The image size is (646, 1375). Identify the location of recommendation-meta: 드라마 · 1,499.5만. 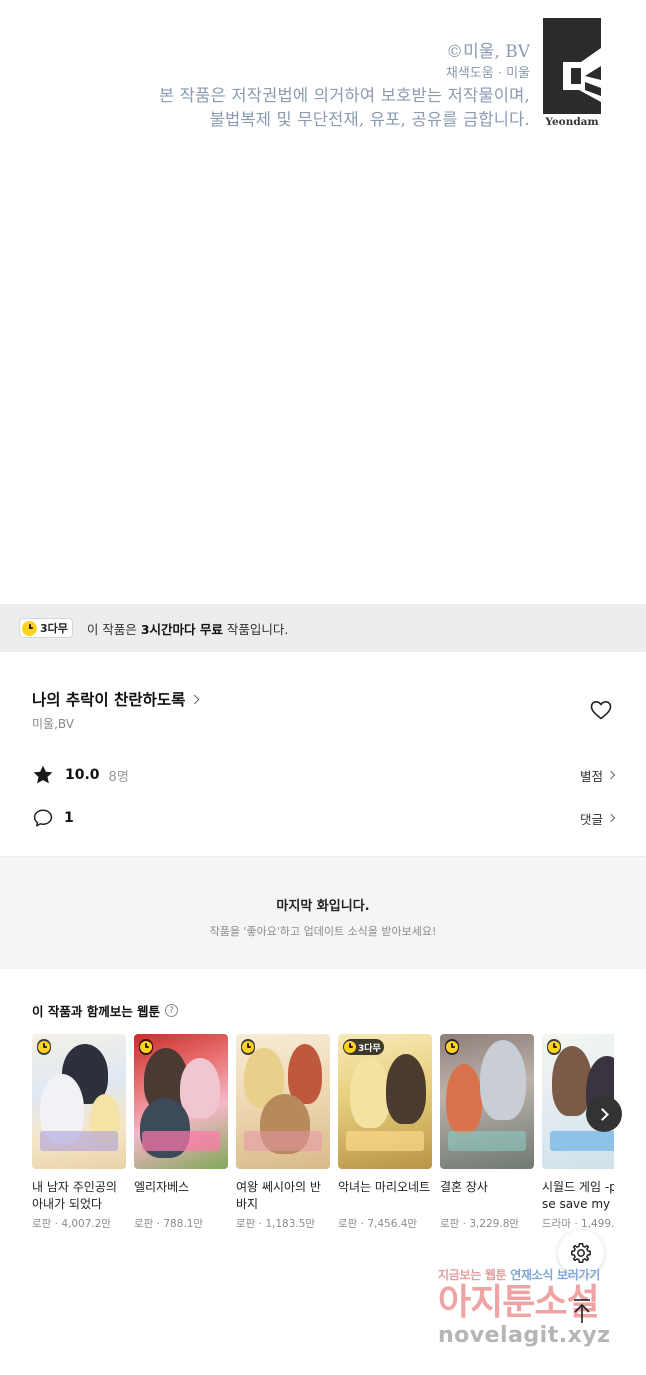
(578, 1224).